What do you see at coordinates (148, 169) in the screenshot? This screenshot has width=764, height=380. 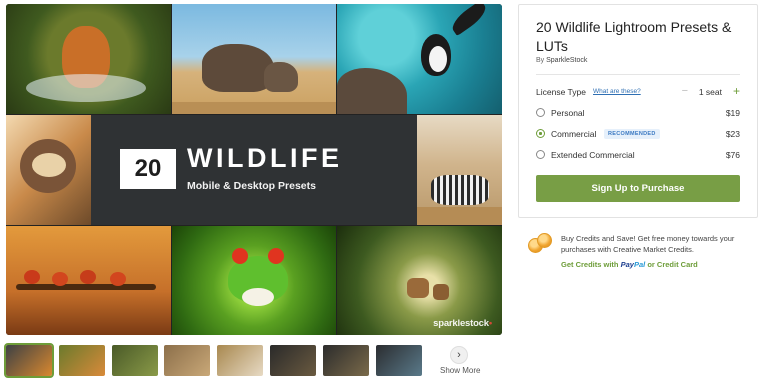 I see `preset-count: 20` at bounding box center [148, 169].